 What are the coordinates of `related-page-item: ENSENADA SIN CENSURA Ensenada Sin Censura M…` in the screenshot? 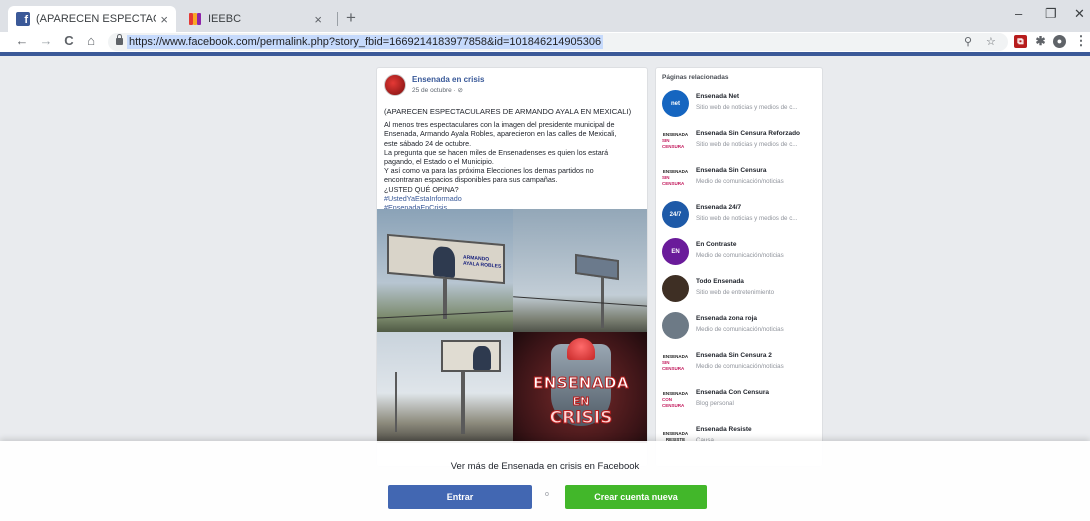 It's located at (742, 179).